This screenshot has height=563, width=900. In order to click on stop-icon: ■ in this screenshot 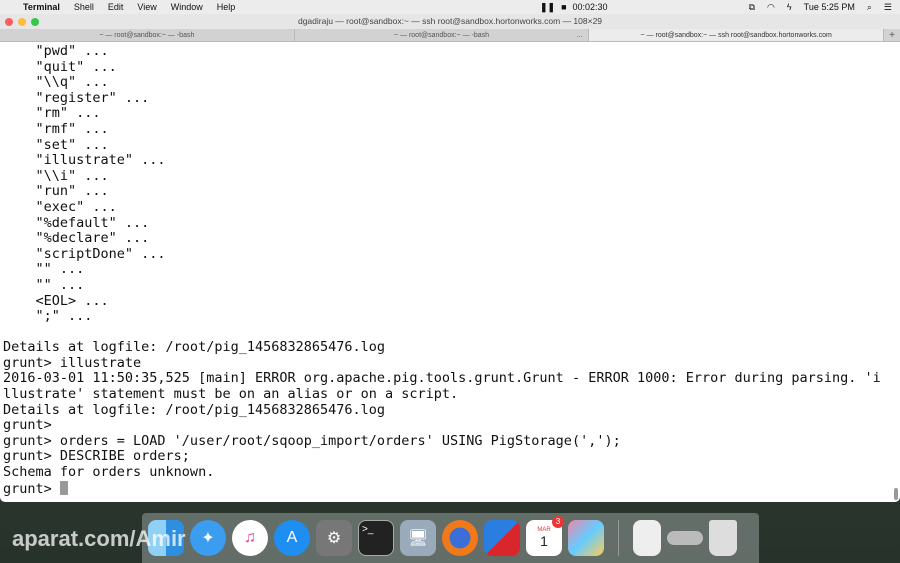, I will do `click(563, 7)`.